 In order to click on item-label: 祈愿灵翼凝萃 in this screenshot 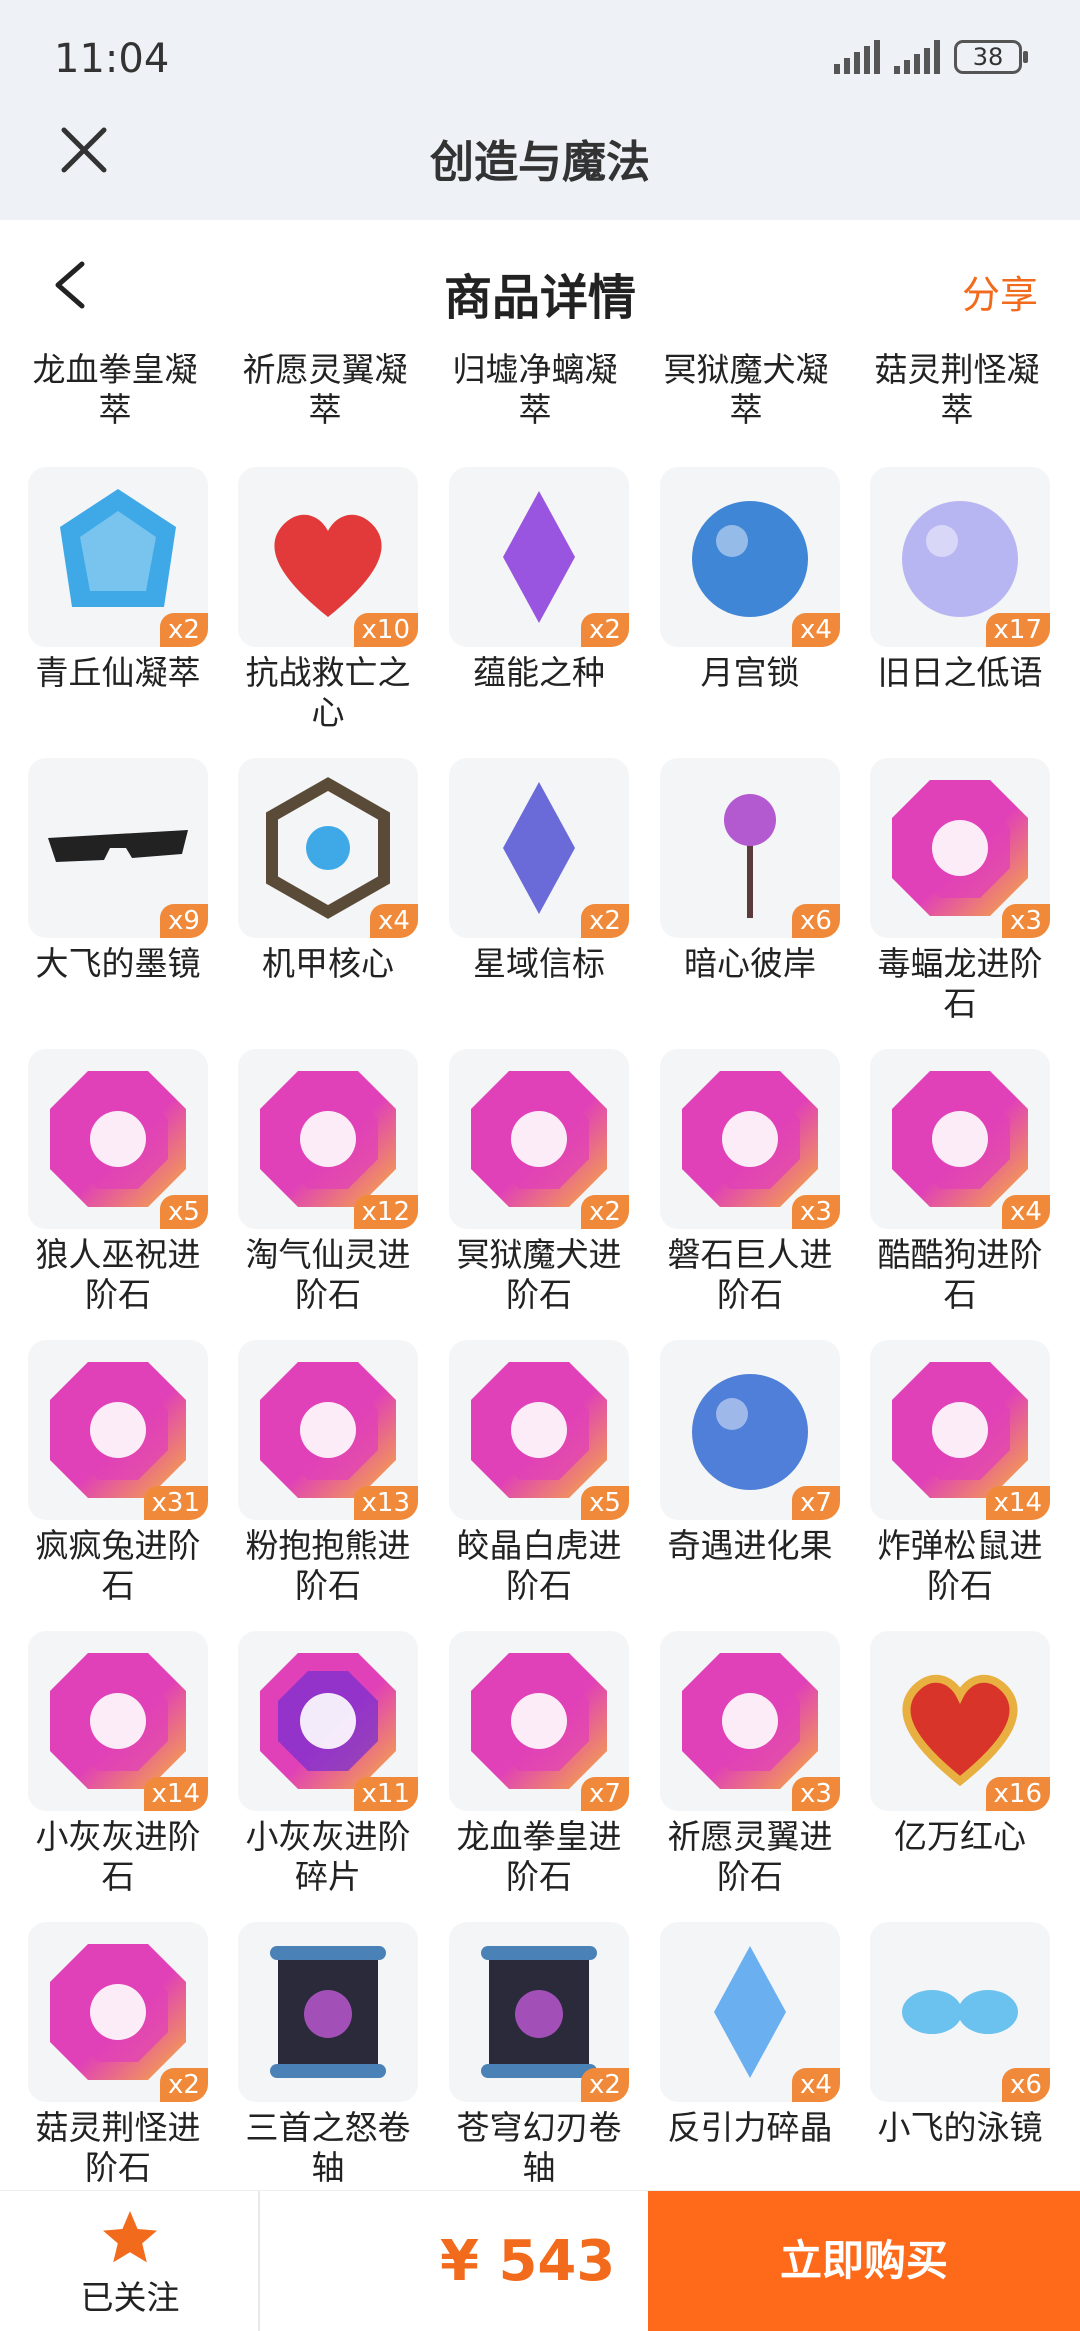, I will do `click(325, 389)`.